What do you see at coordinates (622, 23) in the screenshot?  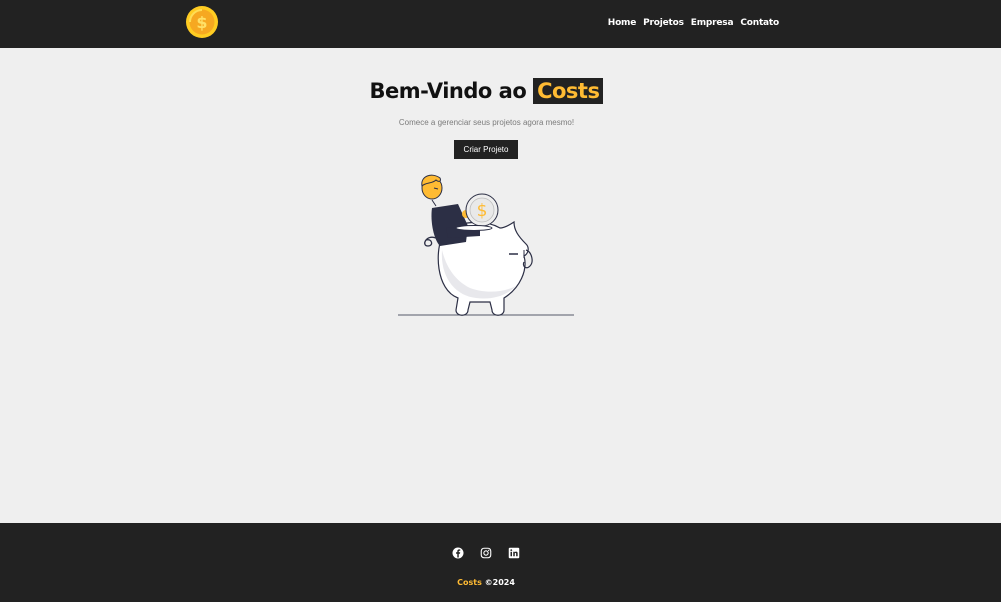 I see `nav-link-home: Home` at bounding box center [622, 23].